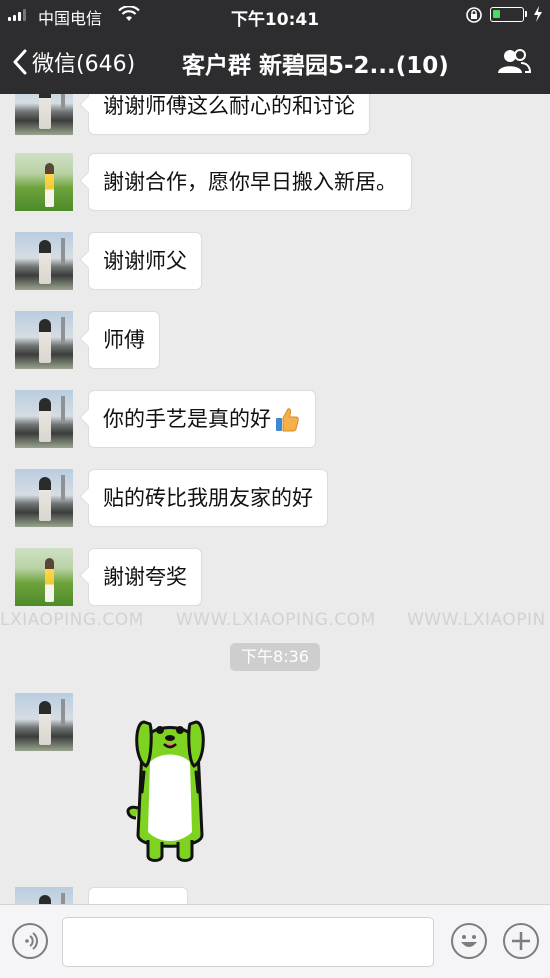 The height and width of the screenshot is (978, 550). What do you see at coordinates (145, 261) in the screenshot?
I see `message-bubble: 谢谢师父` at bounding box center [145, 261].